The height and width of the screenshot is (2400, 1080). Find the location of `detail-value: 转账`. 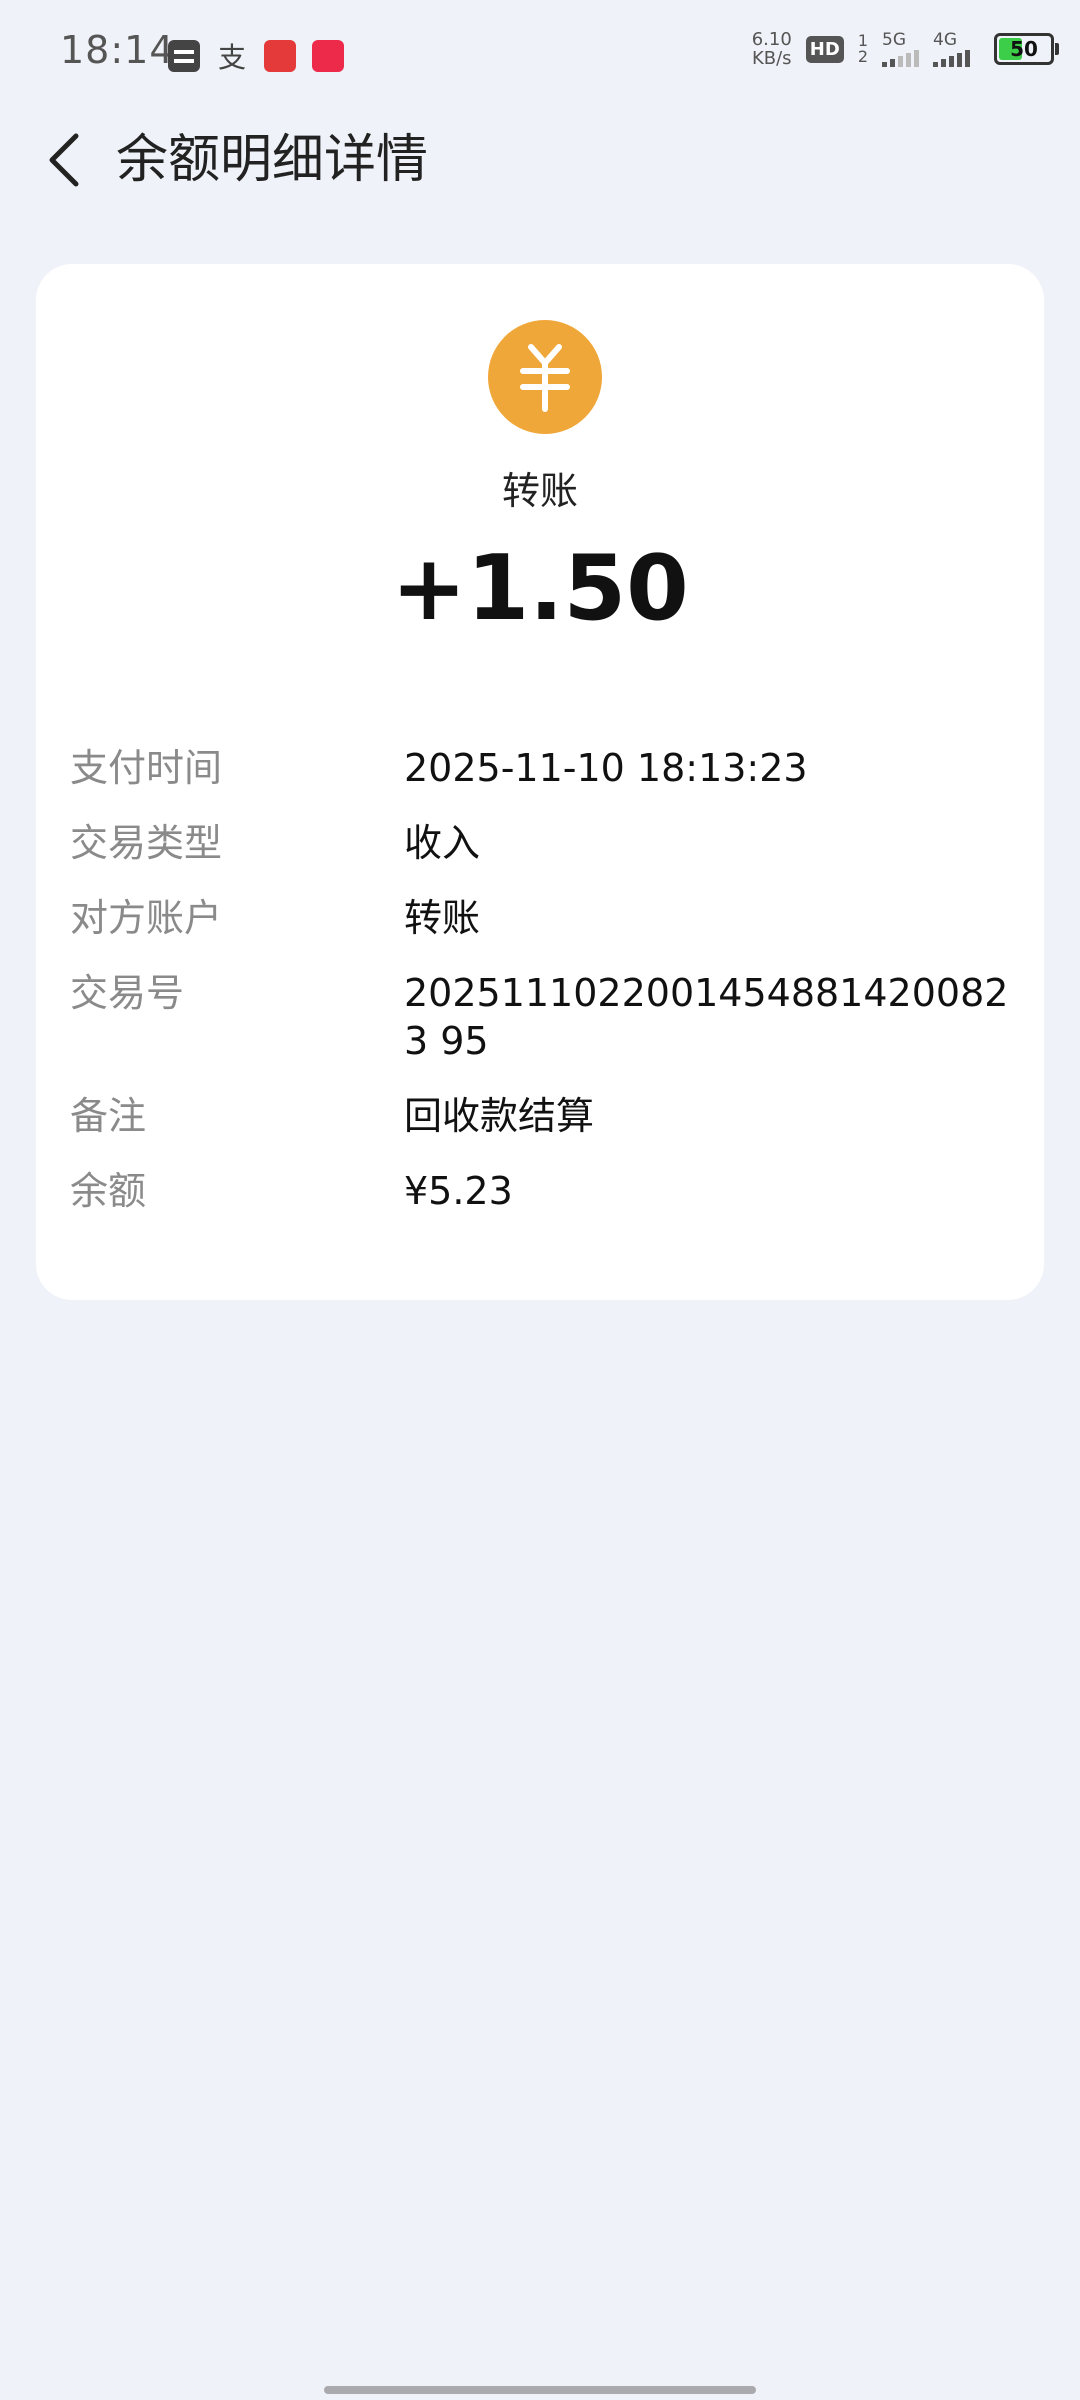

detail-value: 转账 is located at coordinates (442, 918).